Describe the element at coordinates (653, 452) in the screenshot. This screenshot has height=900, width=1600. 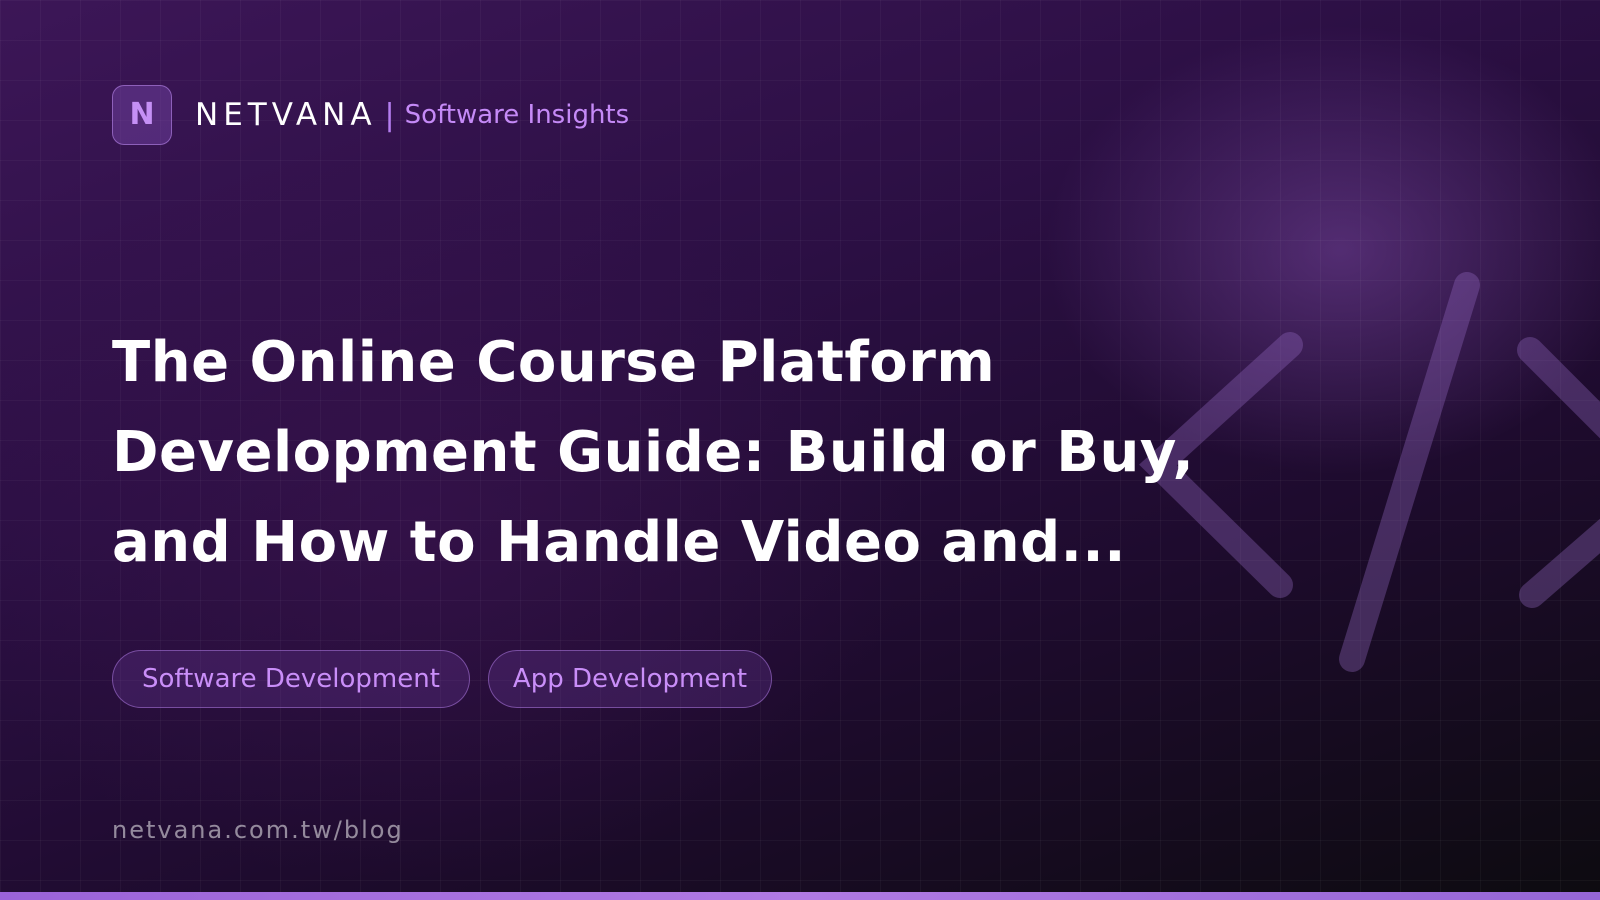
I see `title-line: Development Guide: Build or Buy,` at that location.